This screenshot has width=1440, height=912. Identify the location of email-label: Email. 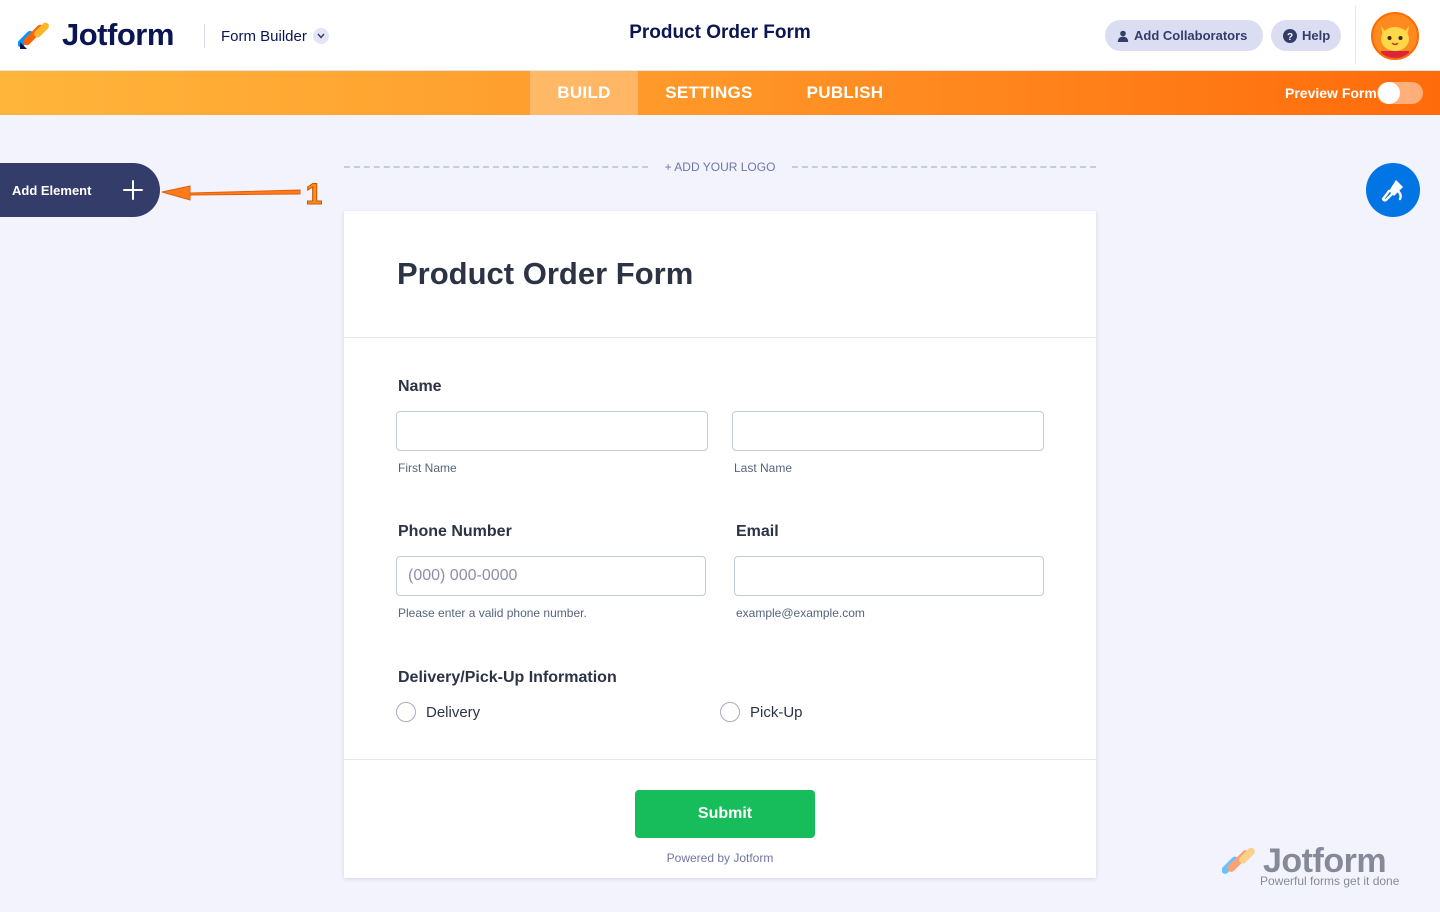
(757, 532).